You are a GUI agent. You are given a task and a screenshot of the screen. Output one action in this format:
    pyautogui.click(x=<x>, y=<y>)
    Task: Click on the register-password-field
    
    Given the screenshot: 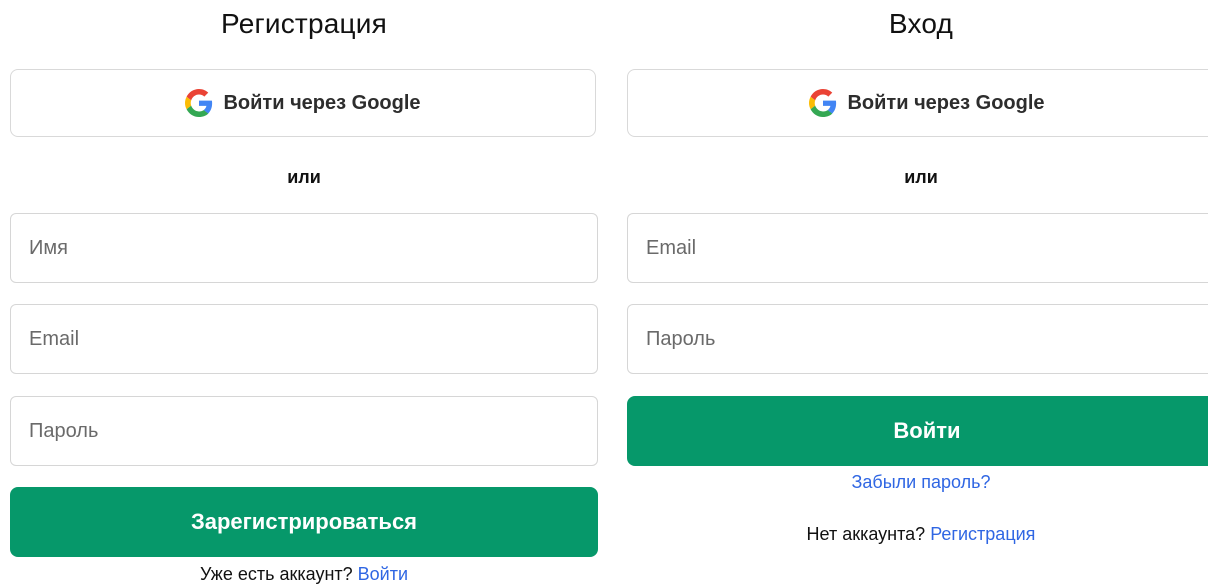 What is the action you would take?
    pyautogui.click(x=304, y=431)
    